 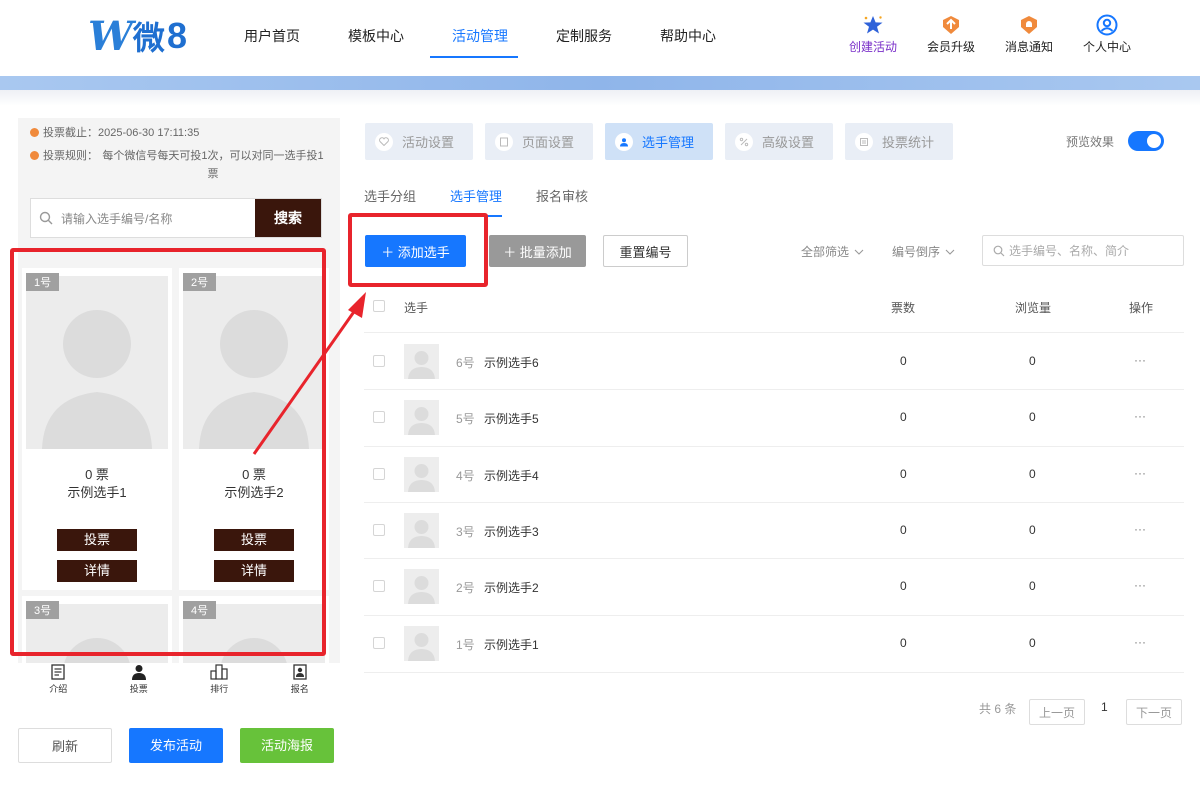 What do you see at coordinates (139, 682) in the screenshot?
I see `tab-vote: 投票` at bounding box center [139, 682].